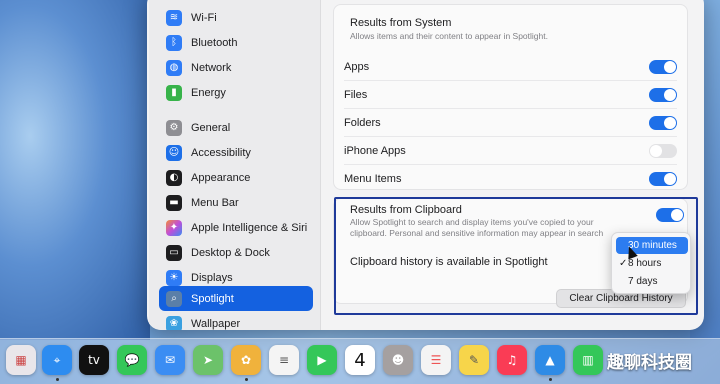 This screenshot has width=720, height=384. Describe the element at coordinates (284, 360) in the screenshot. I see `freeform-icon: ≡` at that location.